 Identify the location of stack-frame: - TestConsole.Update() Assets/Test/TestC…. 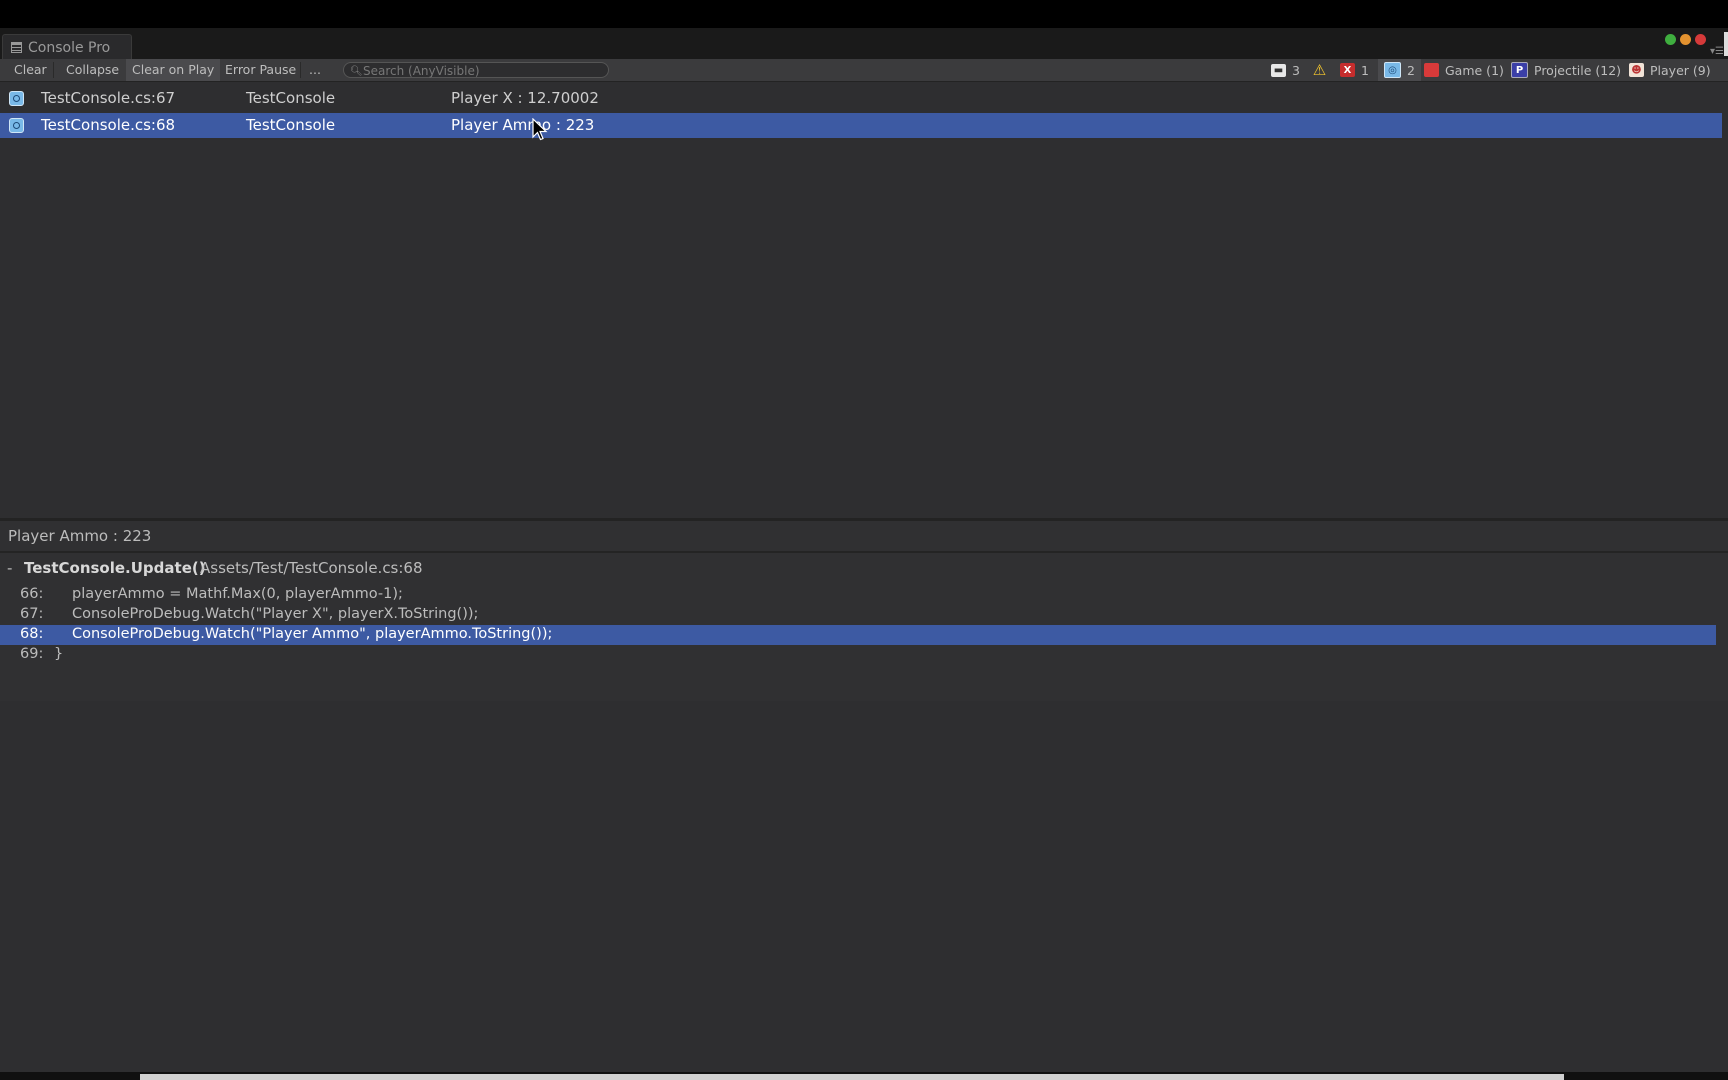
(864, 570).